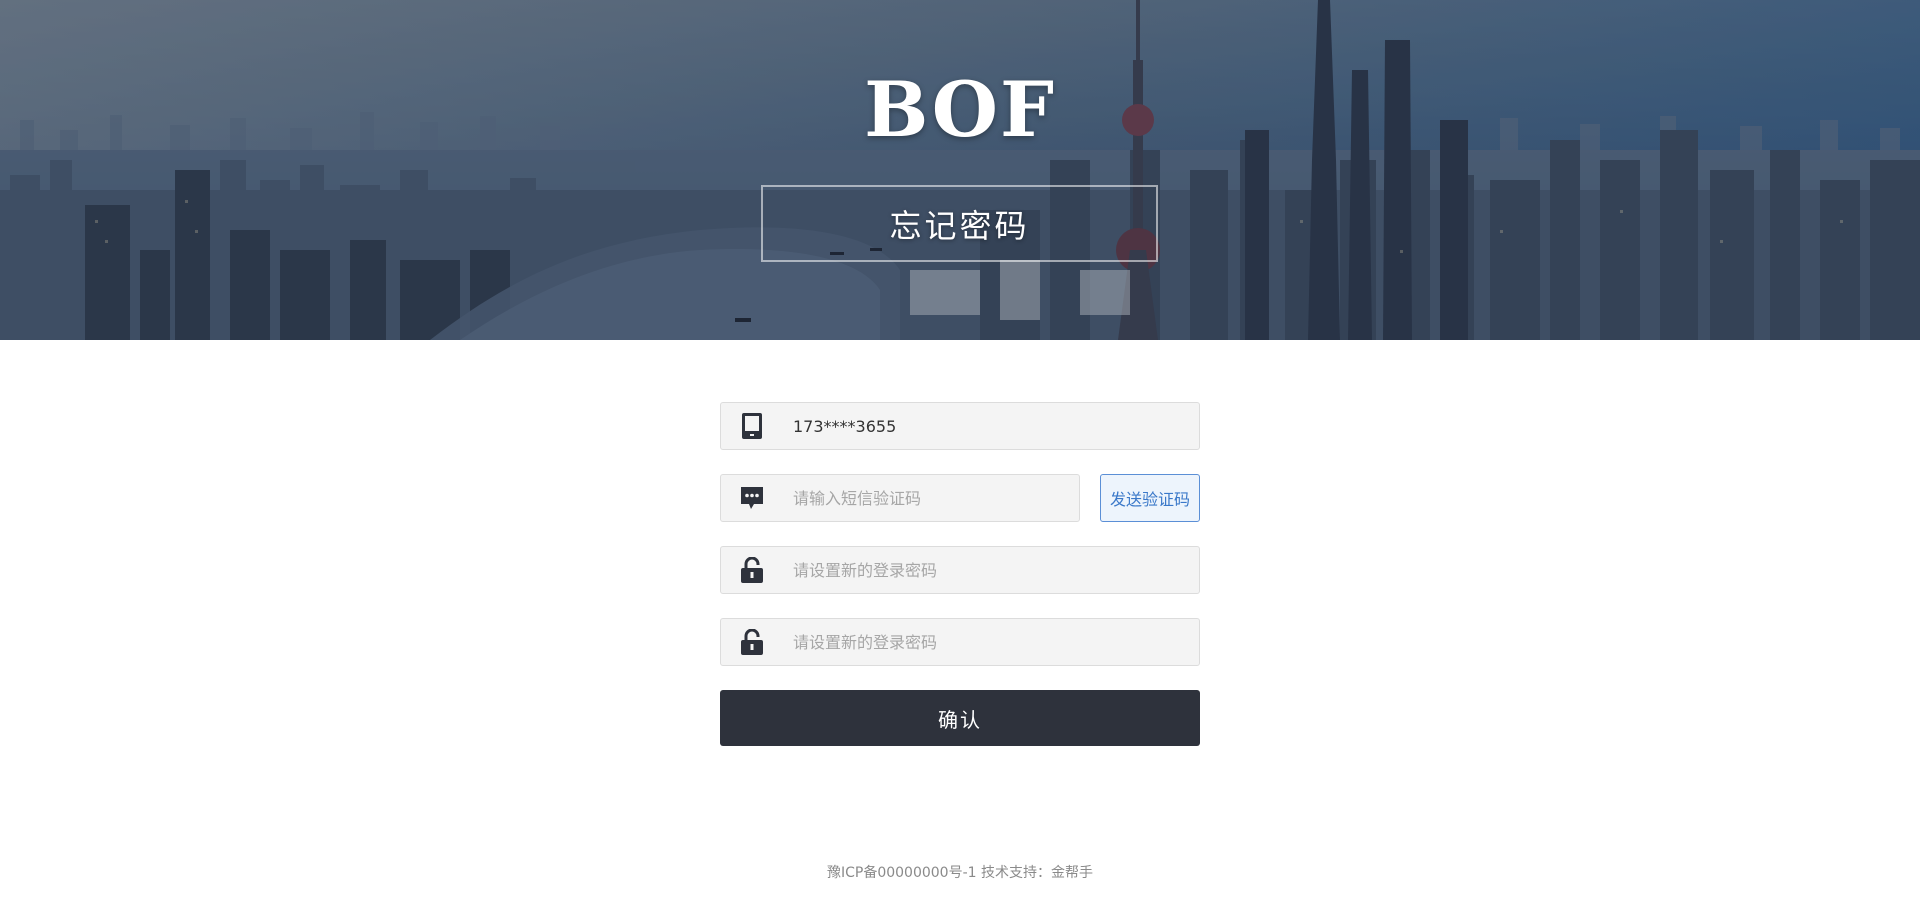  I want to click on brand-logo: BOF, so click(960, 109).